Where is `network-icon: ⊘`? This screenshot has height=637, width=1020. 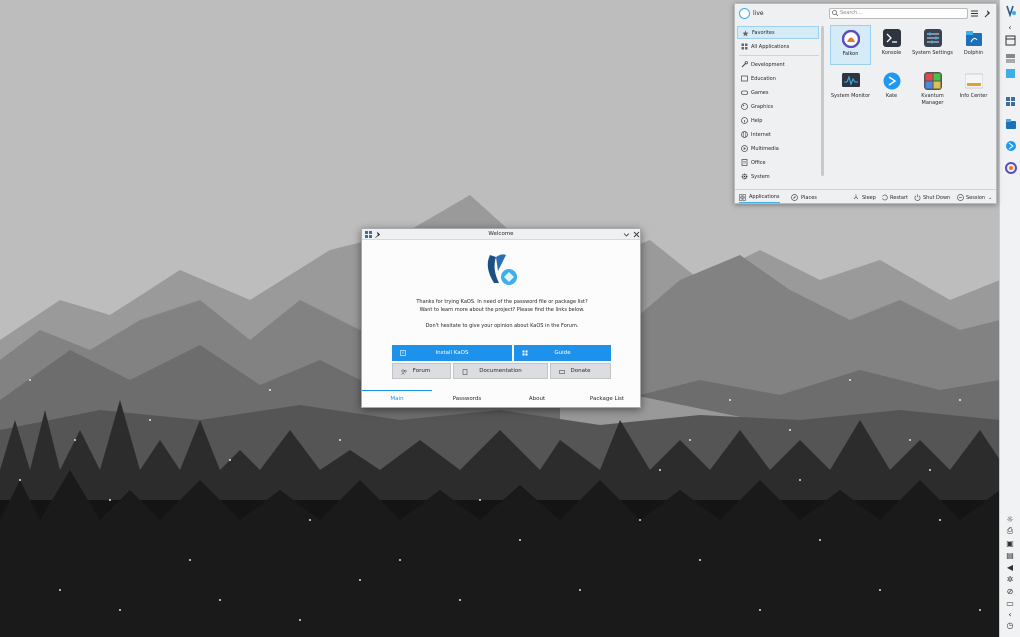
network-icon: ⊘ is located at coordinates (1010, 591).